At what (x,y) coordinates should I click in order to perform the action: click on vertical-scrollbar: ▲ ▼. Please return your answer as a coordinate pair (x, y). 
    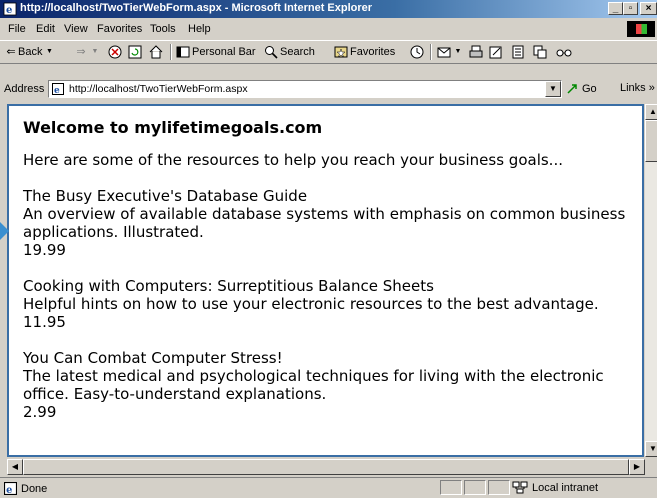
    Looking at the image, I should click on (651, 280).